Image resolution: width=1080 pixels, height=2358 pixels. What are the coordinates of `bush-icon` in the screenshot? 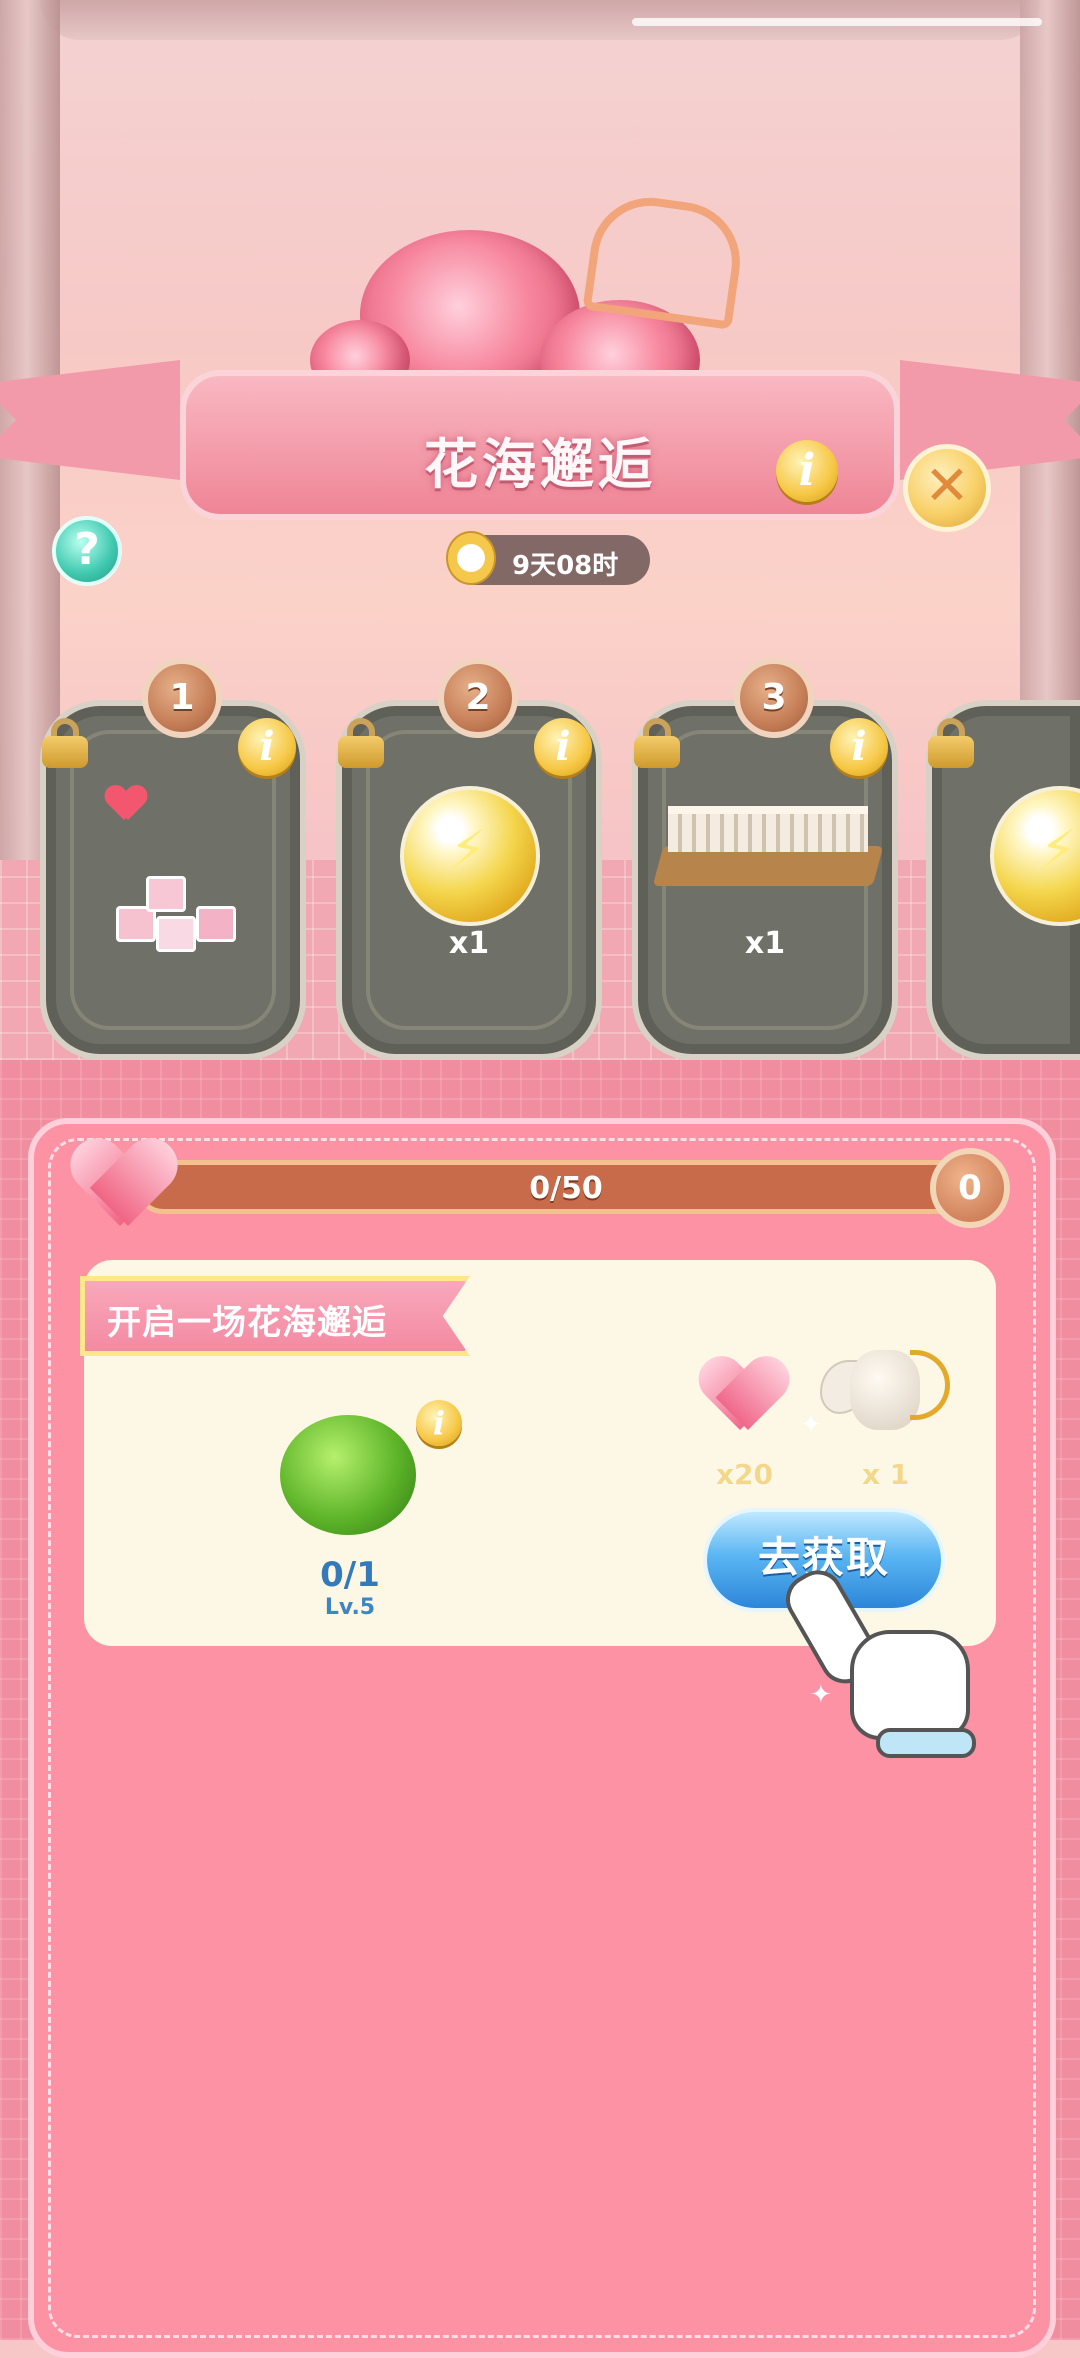 It's located at (348, 1475).